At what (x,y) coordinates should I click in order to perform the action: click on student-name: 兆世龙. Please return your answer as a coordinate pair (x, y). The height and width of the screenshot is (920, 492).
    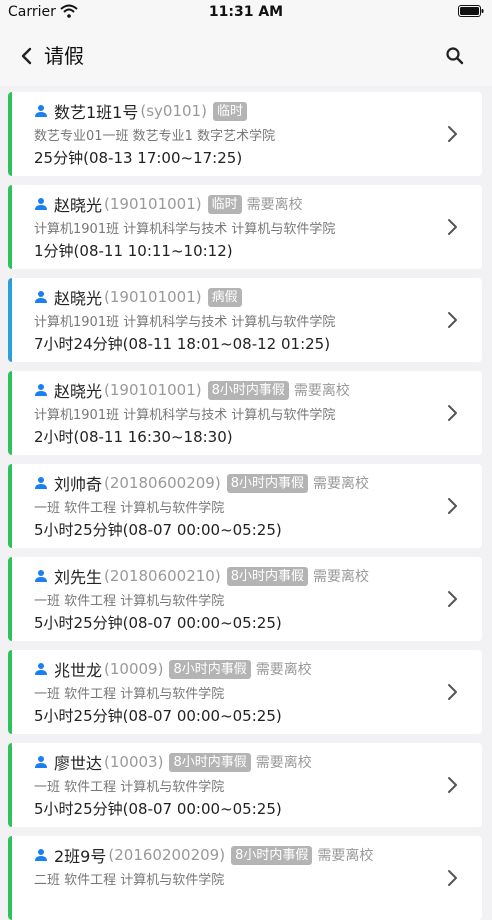
    Looking at the image, I should click on (78, 670).